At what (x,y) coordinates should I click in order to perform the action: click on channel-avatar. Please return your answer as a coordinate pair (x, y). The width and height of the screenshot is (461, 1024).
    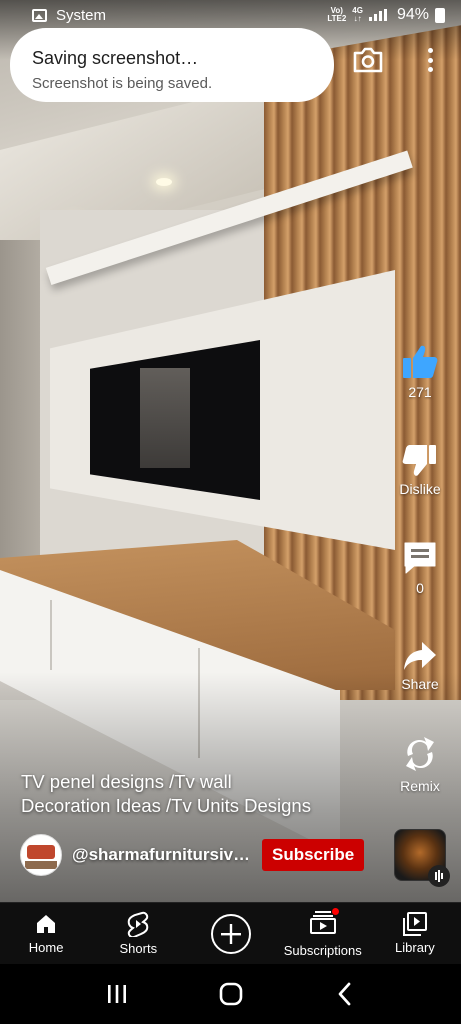
    Looking at the image, I should click on (41, 855).